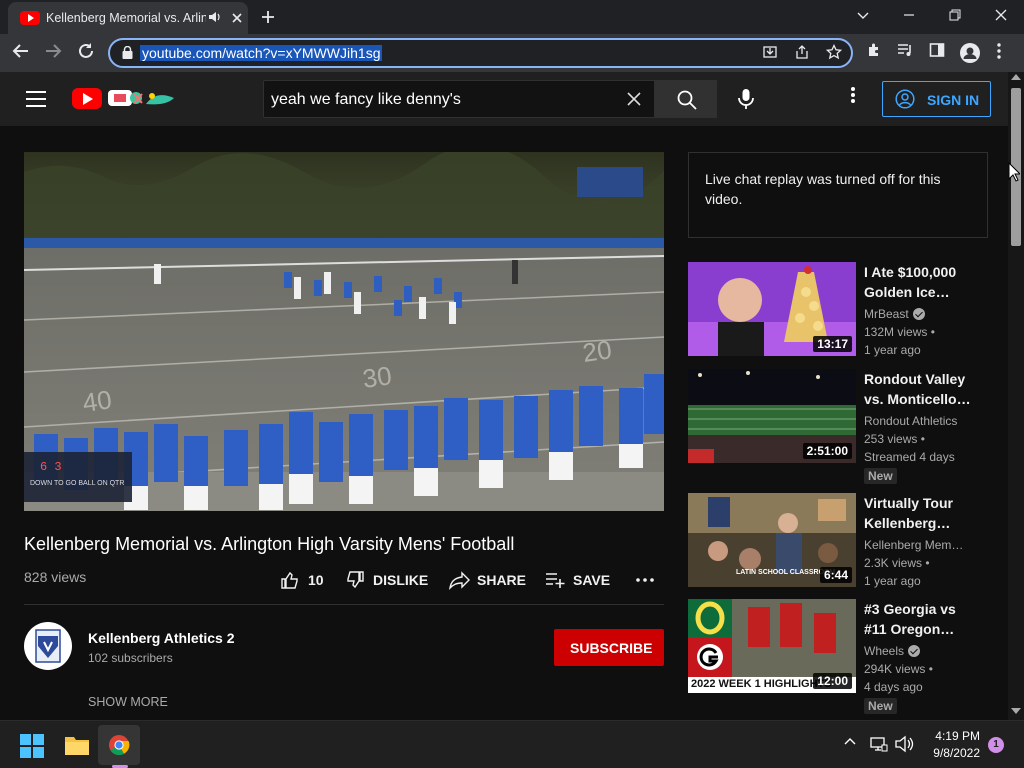 This screenshot has width=1024, height=768. I want to click on chrome-taskbar-button, so click(119, 745).